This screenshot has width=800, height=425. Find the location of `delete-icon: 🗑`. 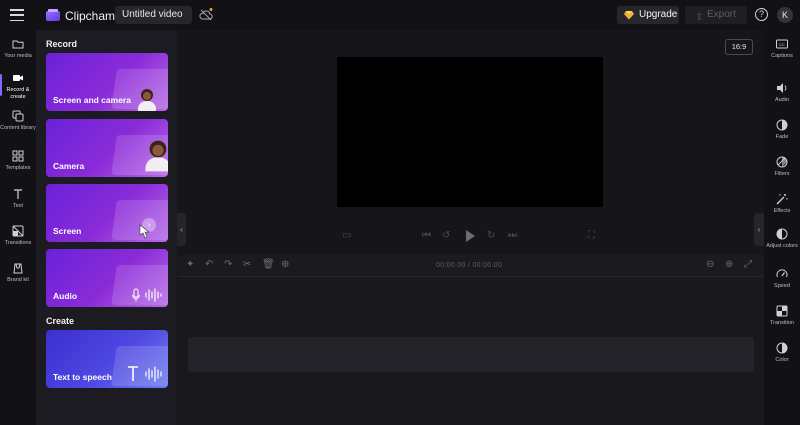

delete-icon: 🗑 is located at coordinates (268, 264).